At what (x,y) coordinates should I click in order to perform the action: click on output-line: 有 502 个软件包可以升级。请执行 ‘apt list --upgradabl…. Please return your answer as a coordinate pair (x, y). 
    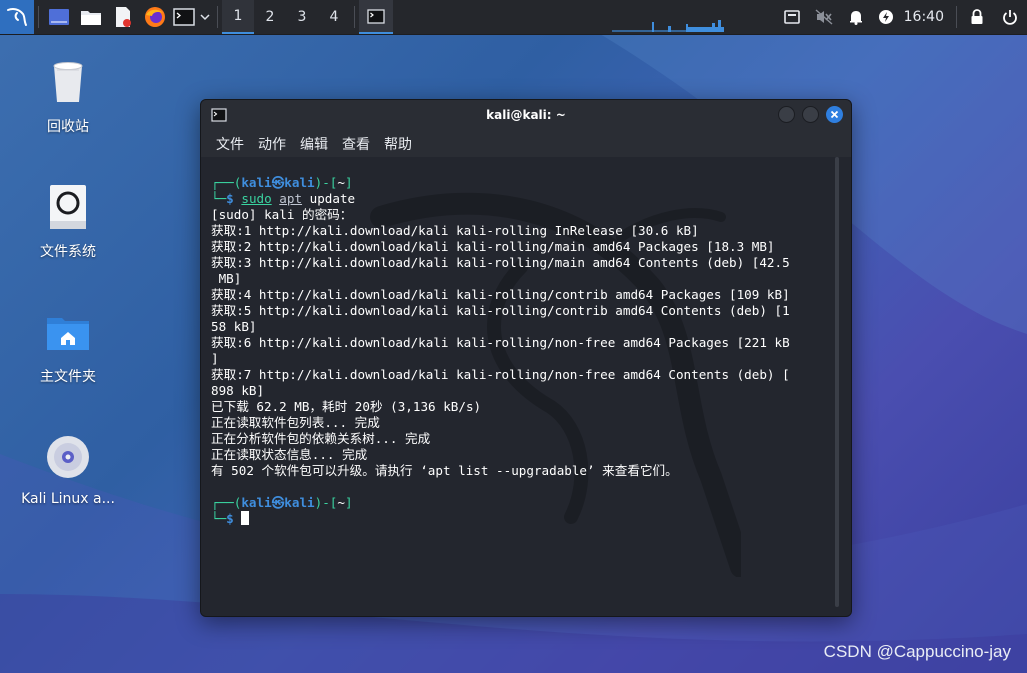
    Looking at the image, I should click on (444, 470).